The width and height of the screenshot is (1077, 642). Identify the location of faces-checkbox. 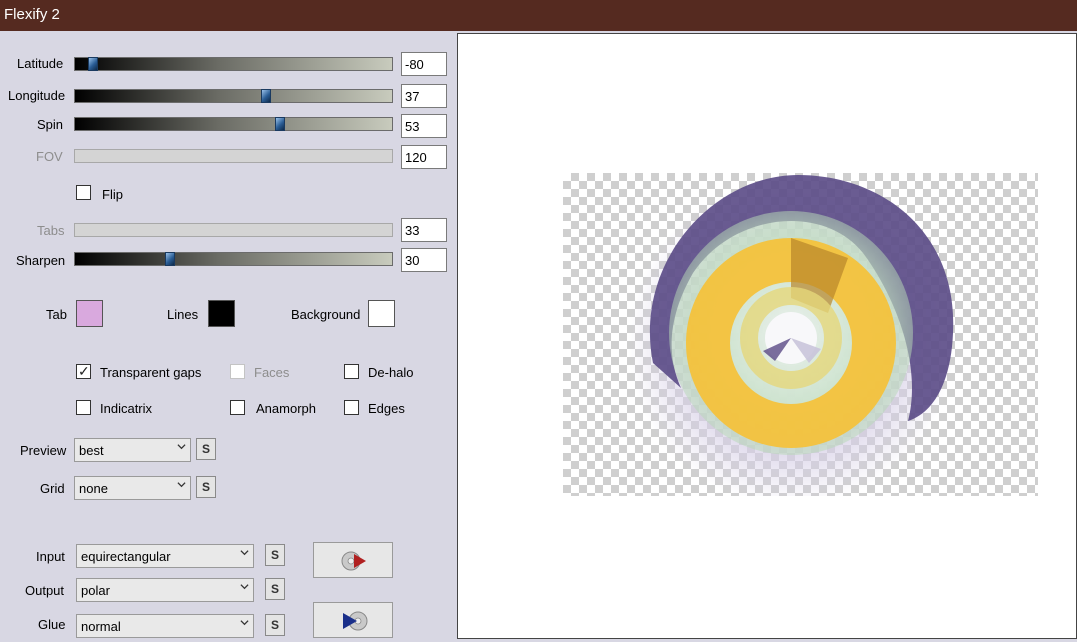
(237, 371).